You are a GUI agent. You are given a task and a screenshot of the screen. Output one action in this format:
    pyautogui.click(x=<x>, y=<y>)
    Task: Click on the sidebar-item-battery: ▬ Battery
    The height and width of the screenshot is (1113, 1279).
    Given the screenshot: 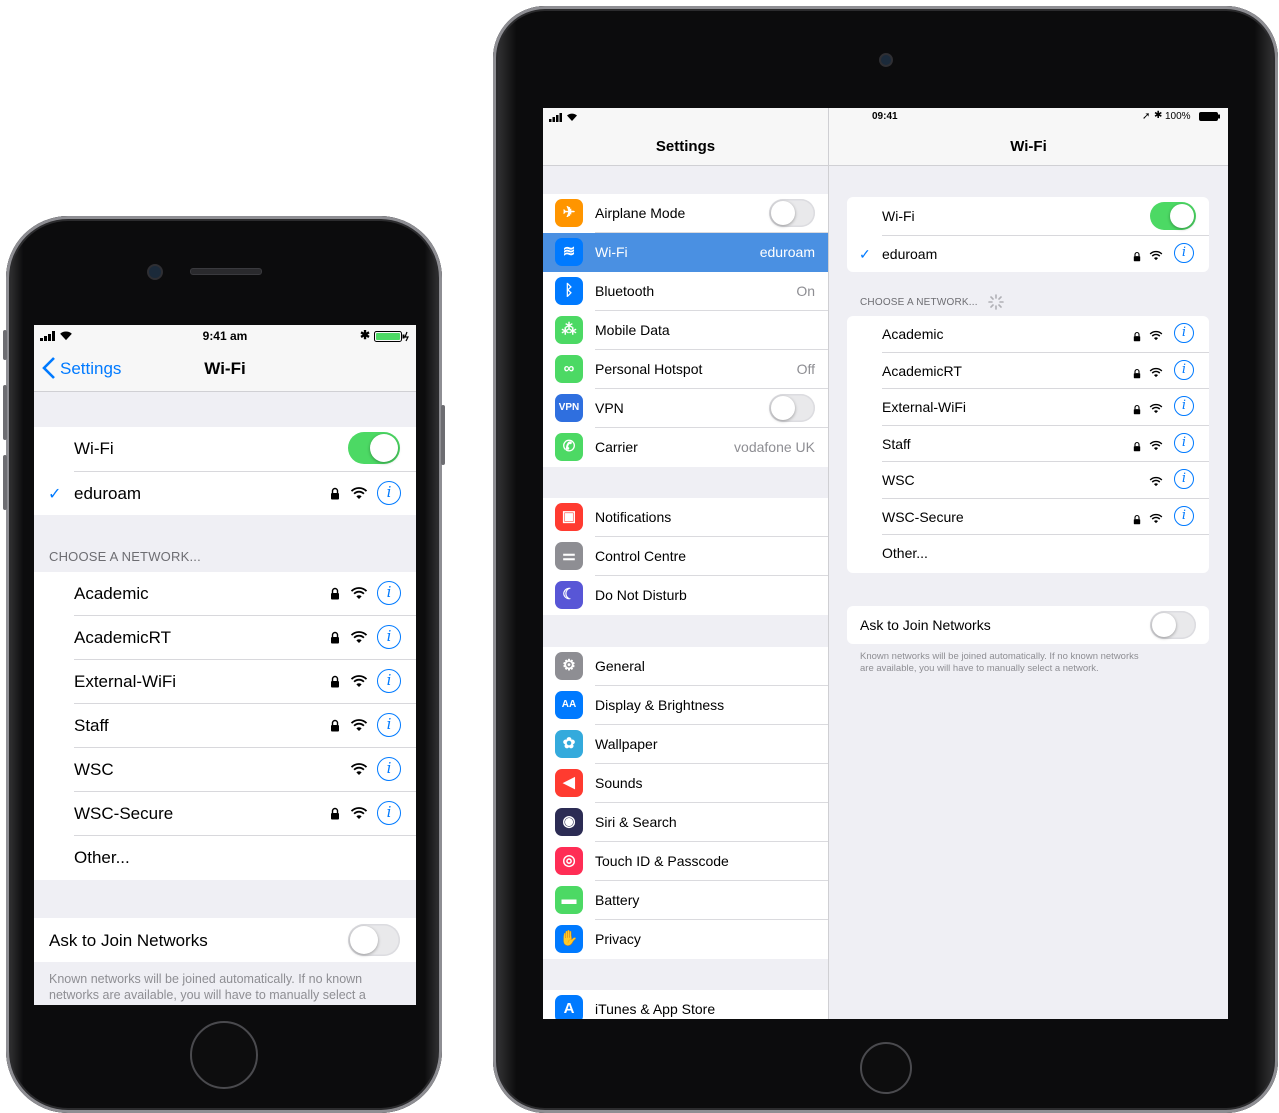 What is the action you would take?
    pyautogui.click(x=685, y=900)
    